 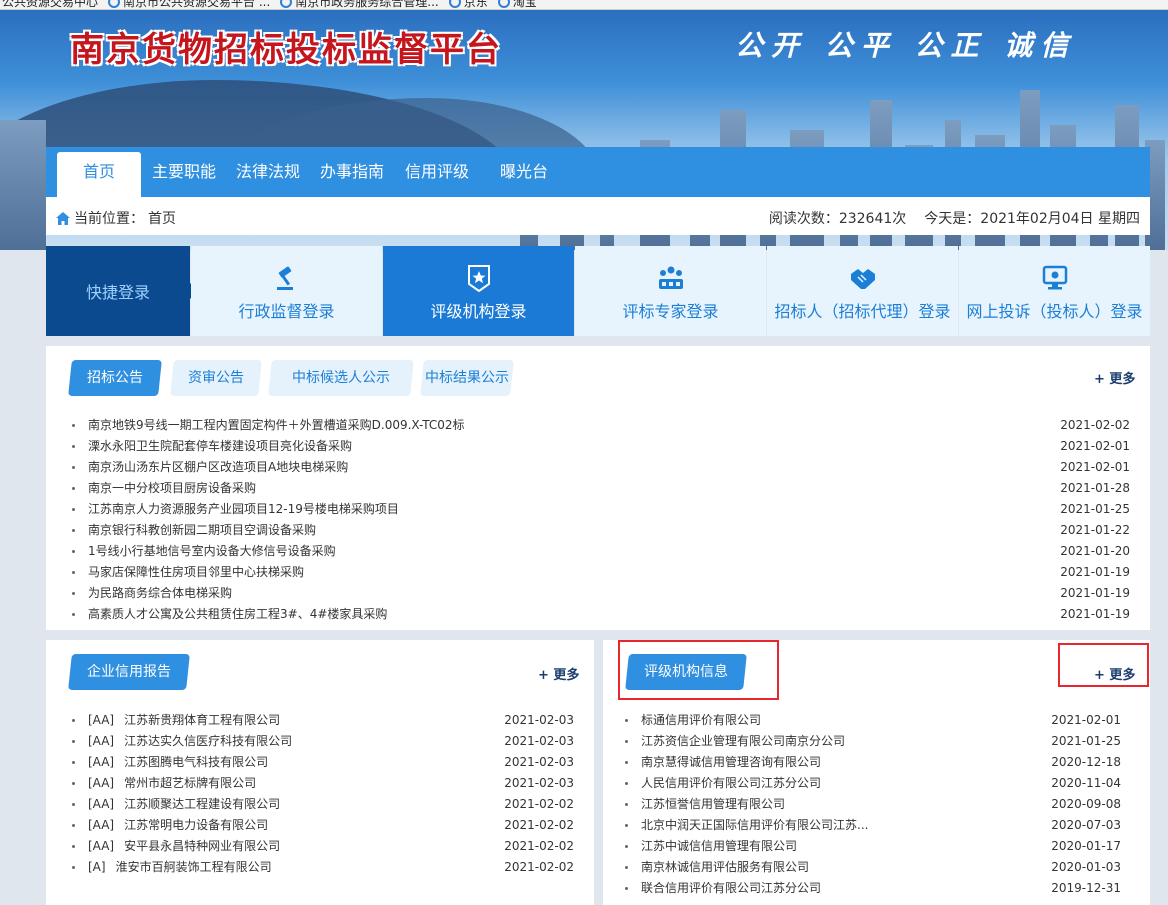 I want to click on nav-item-laws: 法律法规, so click(x=268, y=172).